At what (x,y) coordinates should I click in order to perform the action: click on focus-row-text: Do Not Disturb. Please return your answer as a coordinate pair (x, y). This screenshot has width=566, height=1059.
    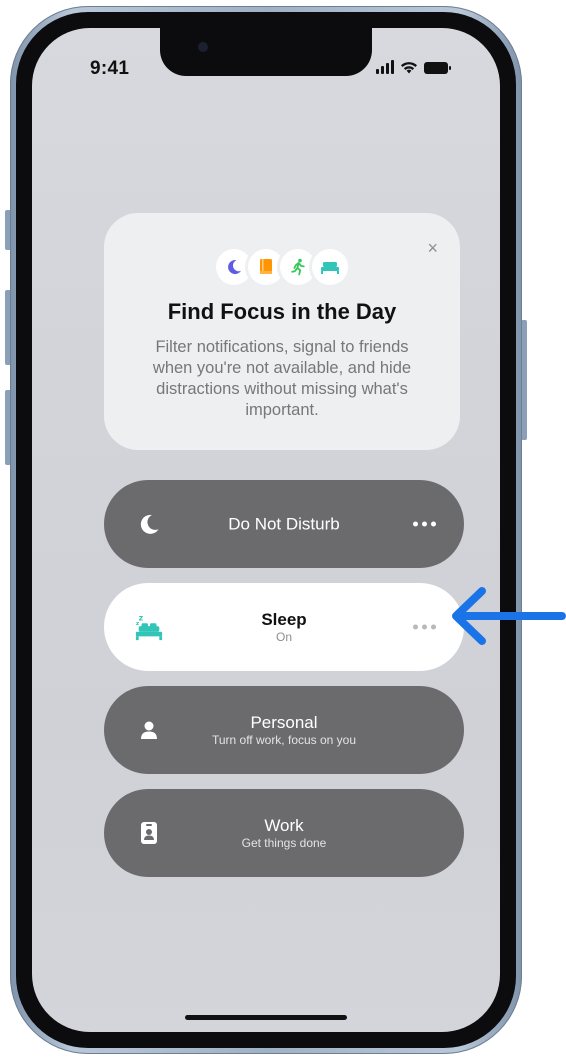
    Looking at the image, I should click on (284, 524).